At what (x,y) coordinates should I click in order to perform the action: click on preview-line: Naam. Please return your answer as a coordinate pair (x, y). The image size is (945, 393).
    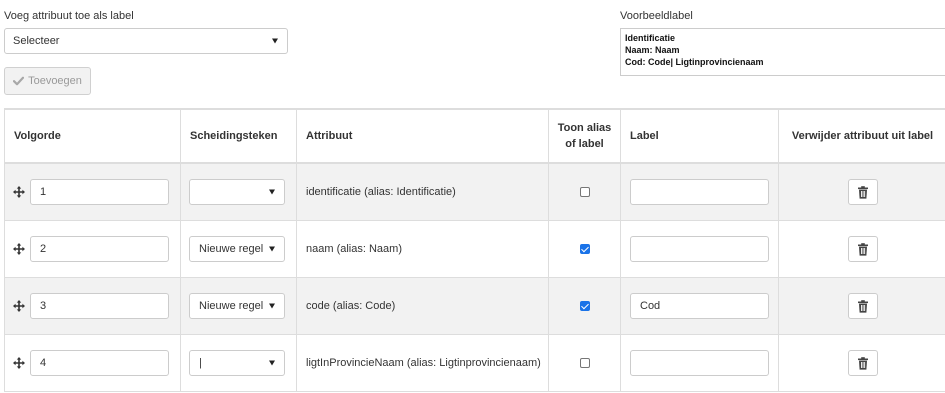
    Looking at the image, I should click on (652, 50).